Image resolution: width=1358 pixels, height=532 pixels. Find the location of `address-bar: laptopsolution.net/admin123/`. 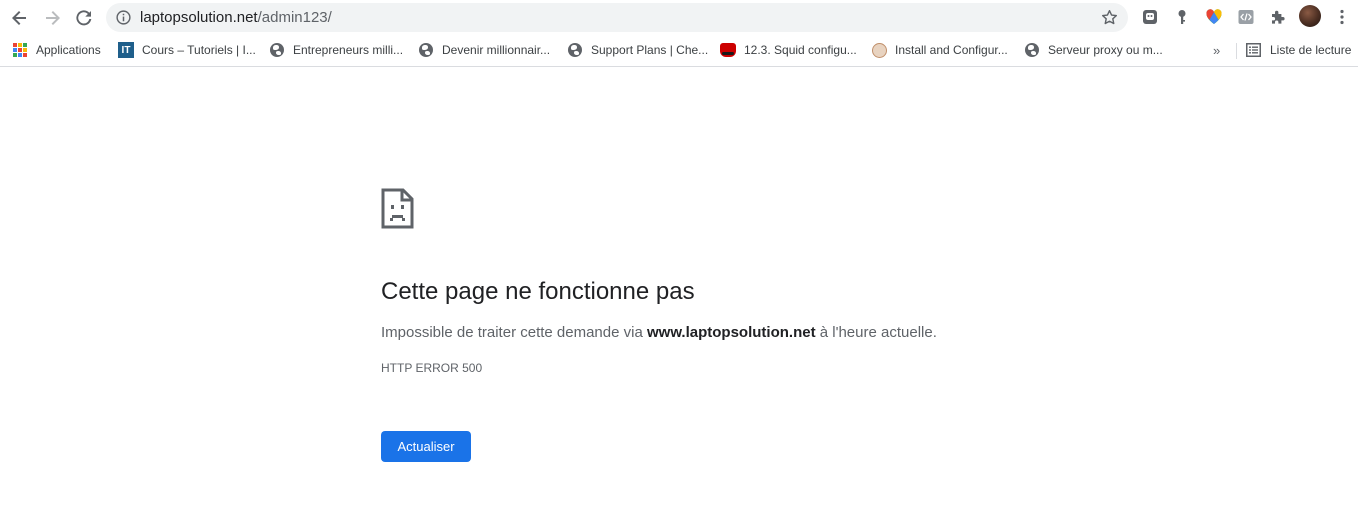

address-bar: laptopsolution.net/admin123/ is located at coordinates (617, 17).